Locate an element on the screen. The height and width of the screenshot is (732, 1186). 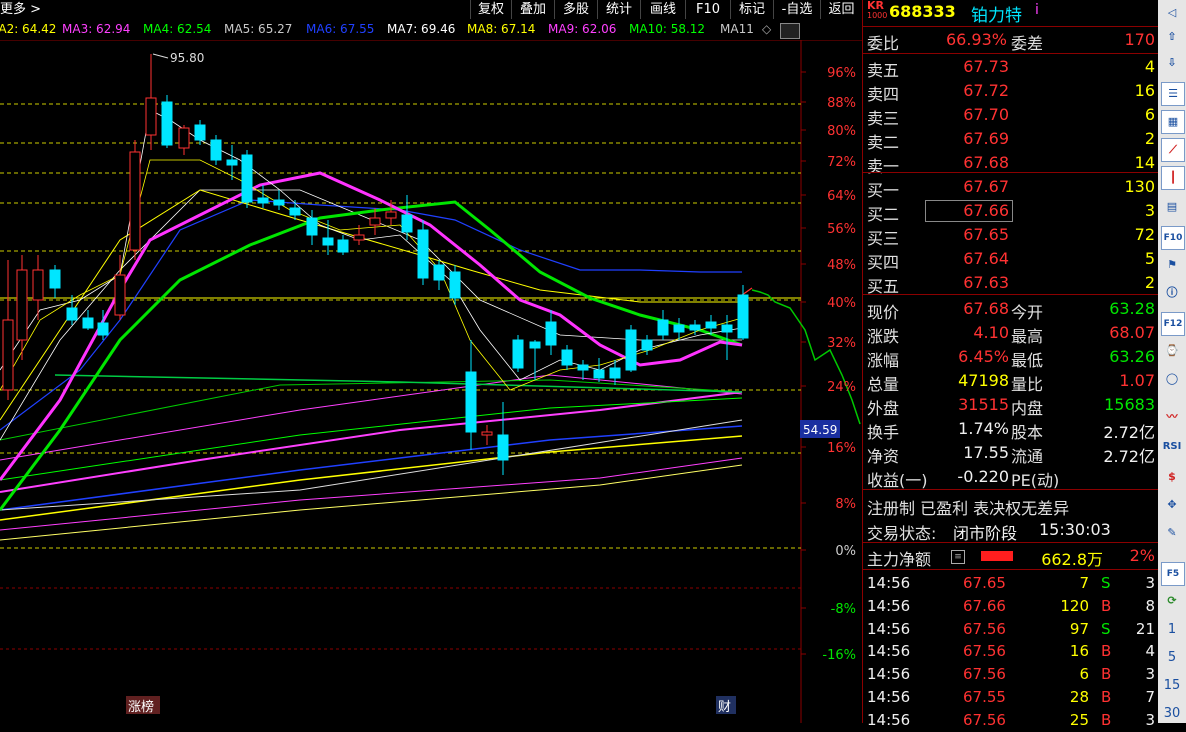
net-flow-bar is located at coordinates (997, 556).